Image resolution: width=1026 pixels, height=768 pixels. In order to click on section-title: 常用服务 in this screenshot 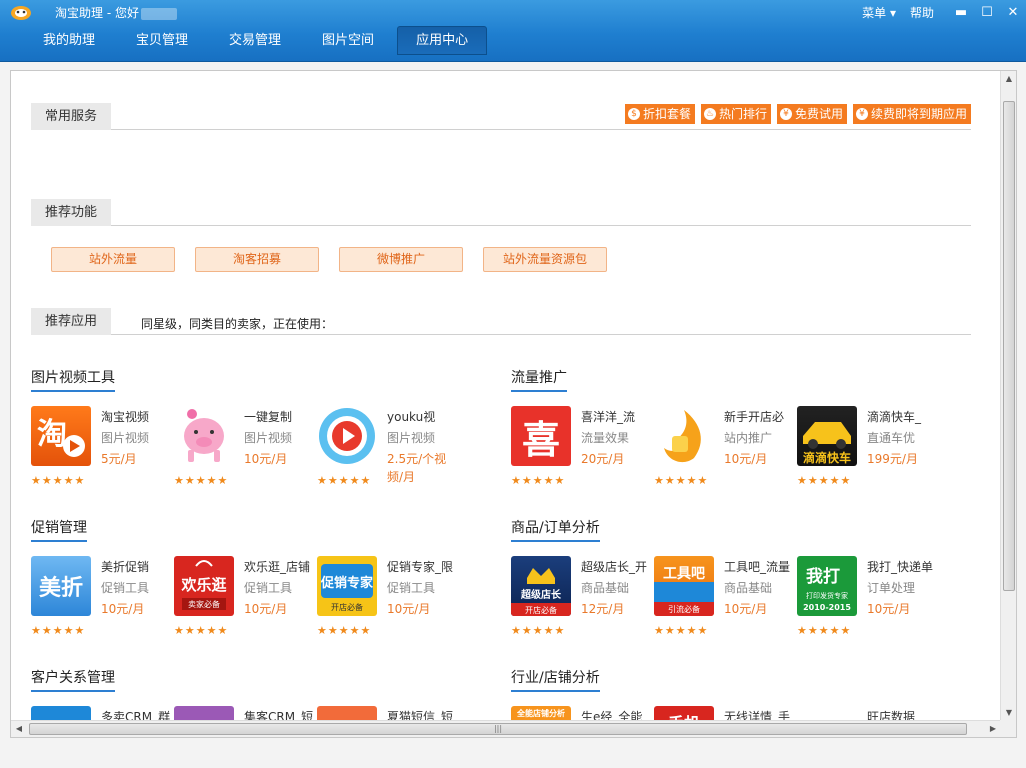, I will do `click(71, 116)`.